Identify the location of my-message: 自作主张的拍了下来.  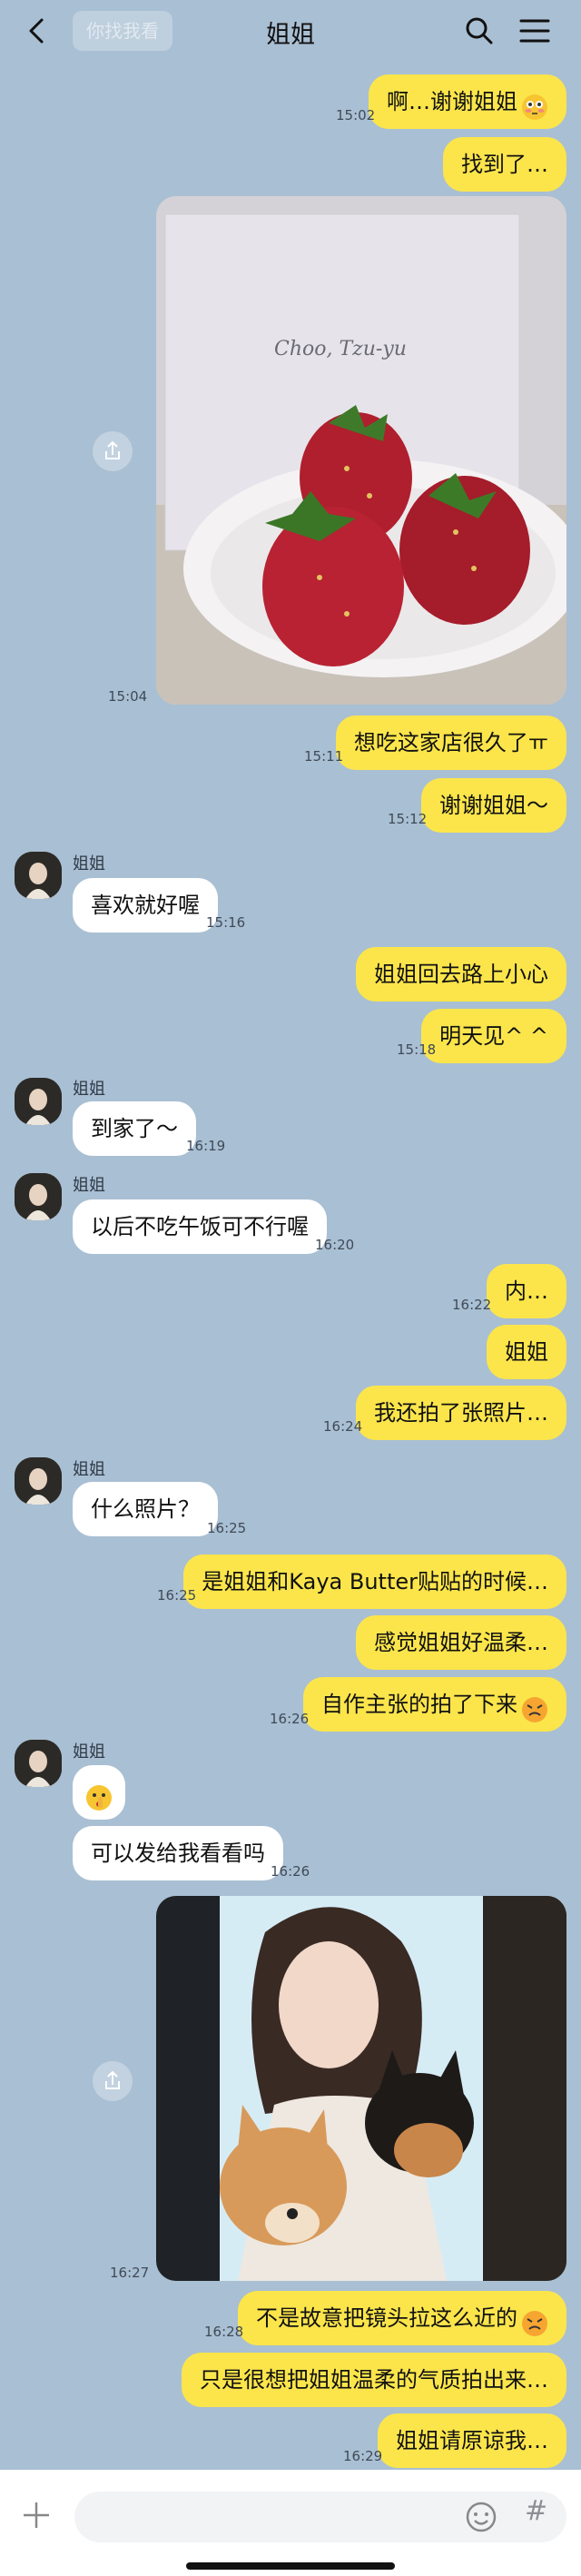
(434, 1704).